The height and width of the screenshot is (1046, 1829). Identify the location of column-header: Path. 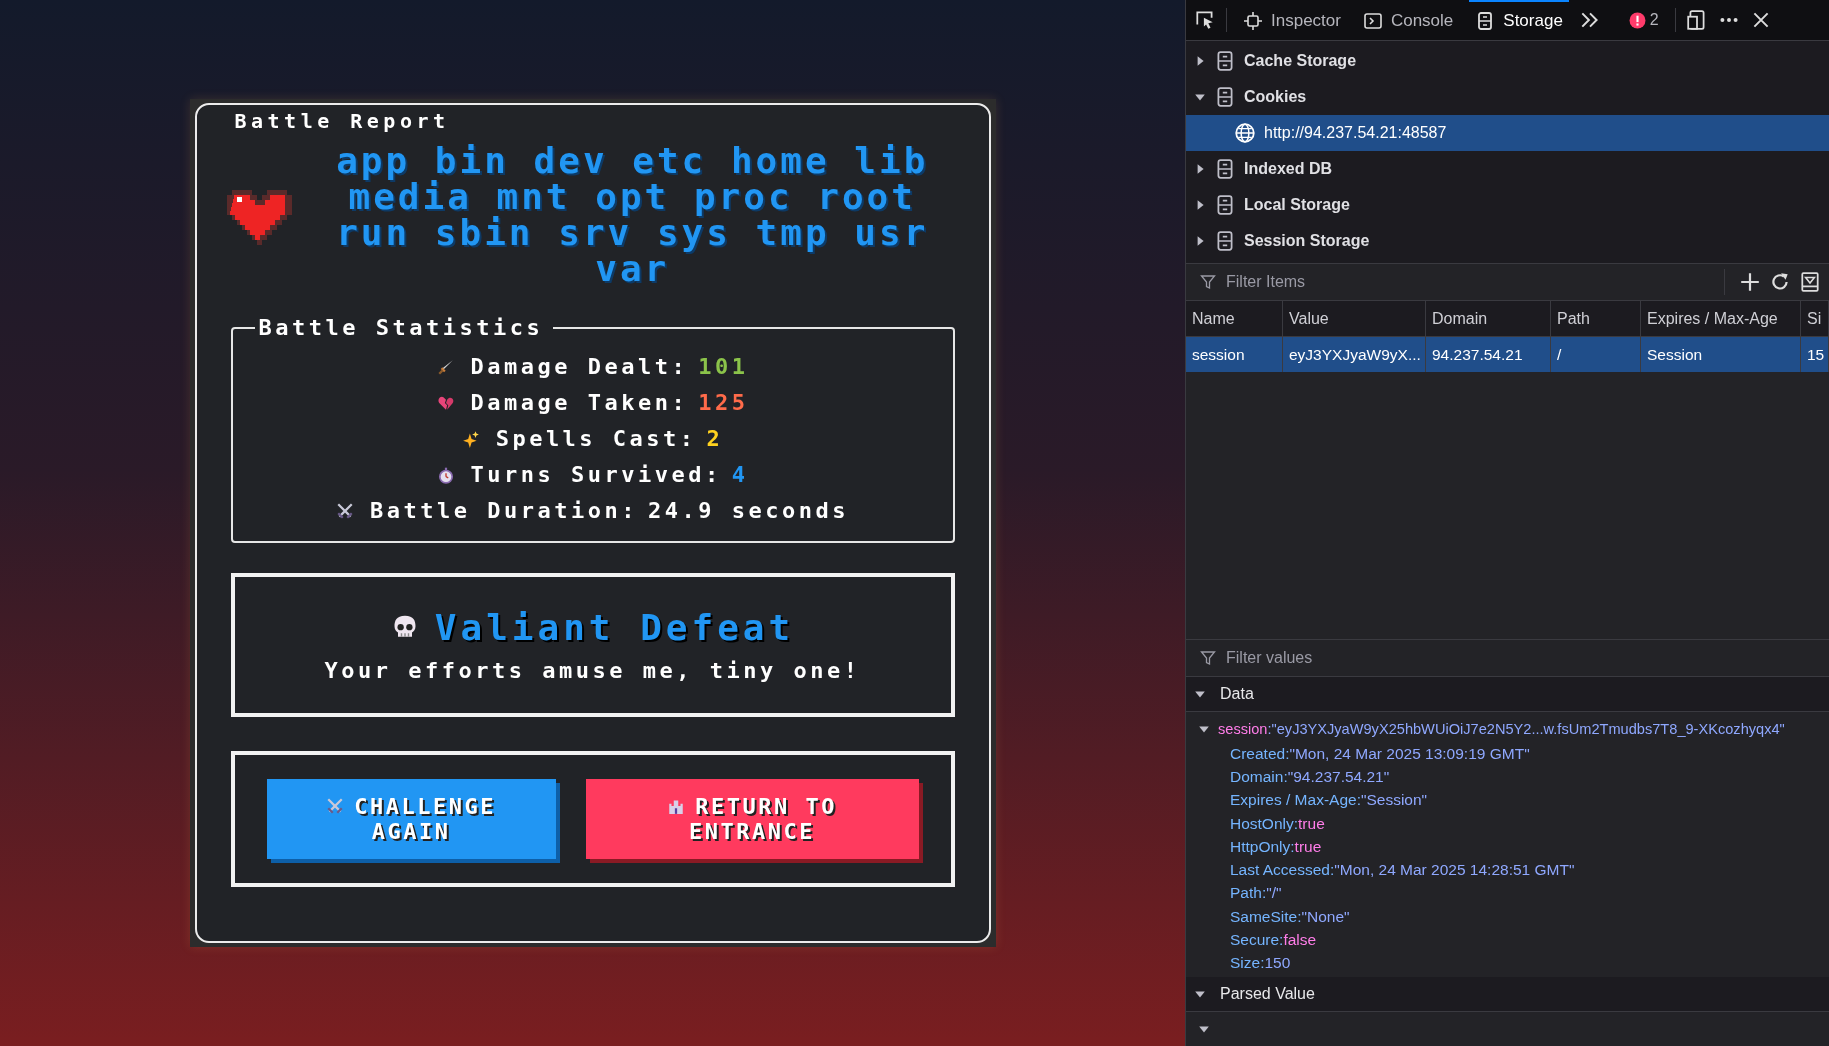
(1596, 318).